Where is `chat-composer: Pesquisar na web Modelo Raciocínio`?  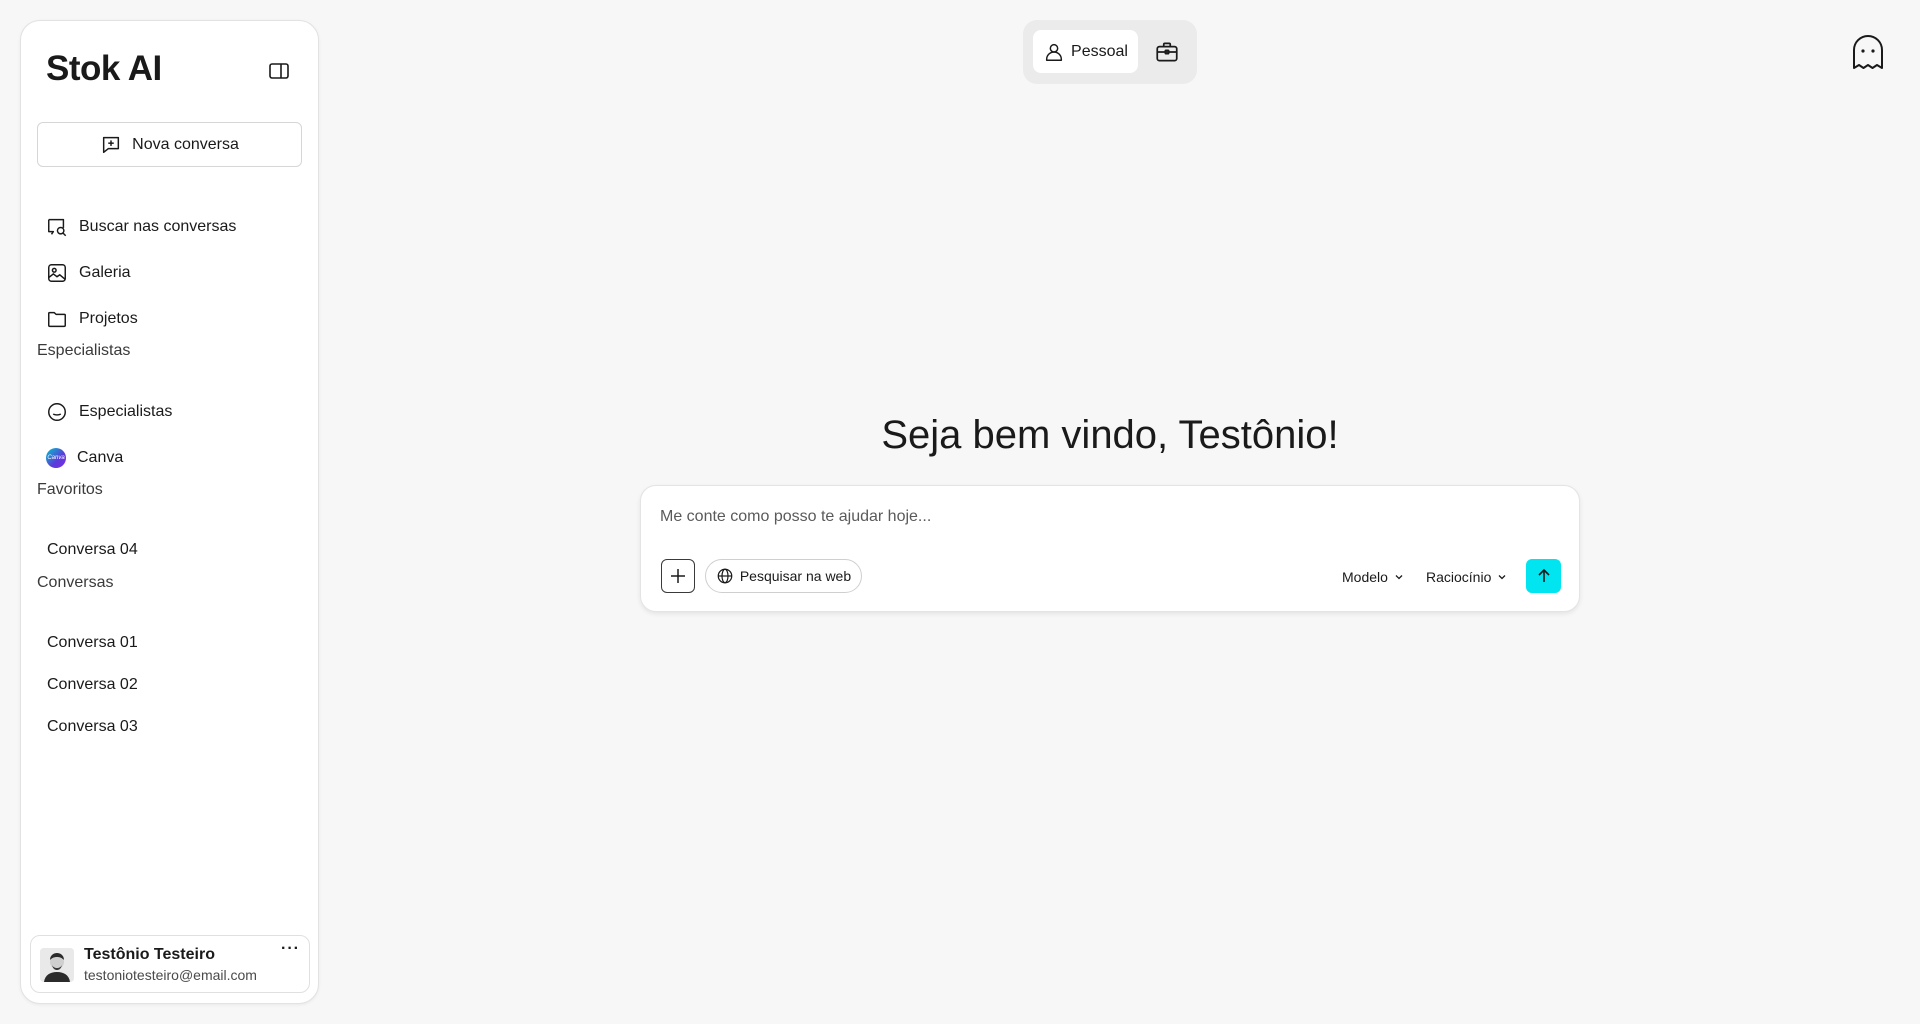 chat-composer: Pesquisar na web Modelo Raciocínio is located at coordinates (1110, 548).